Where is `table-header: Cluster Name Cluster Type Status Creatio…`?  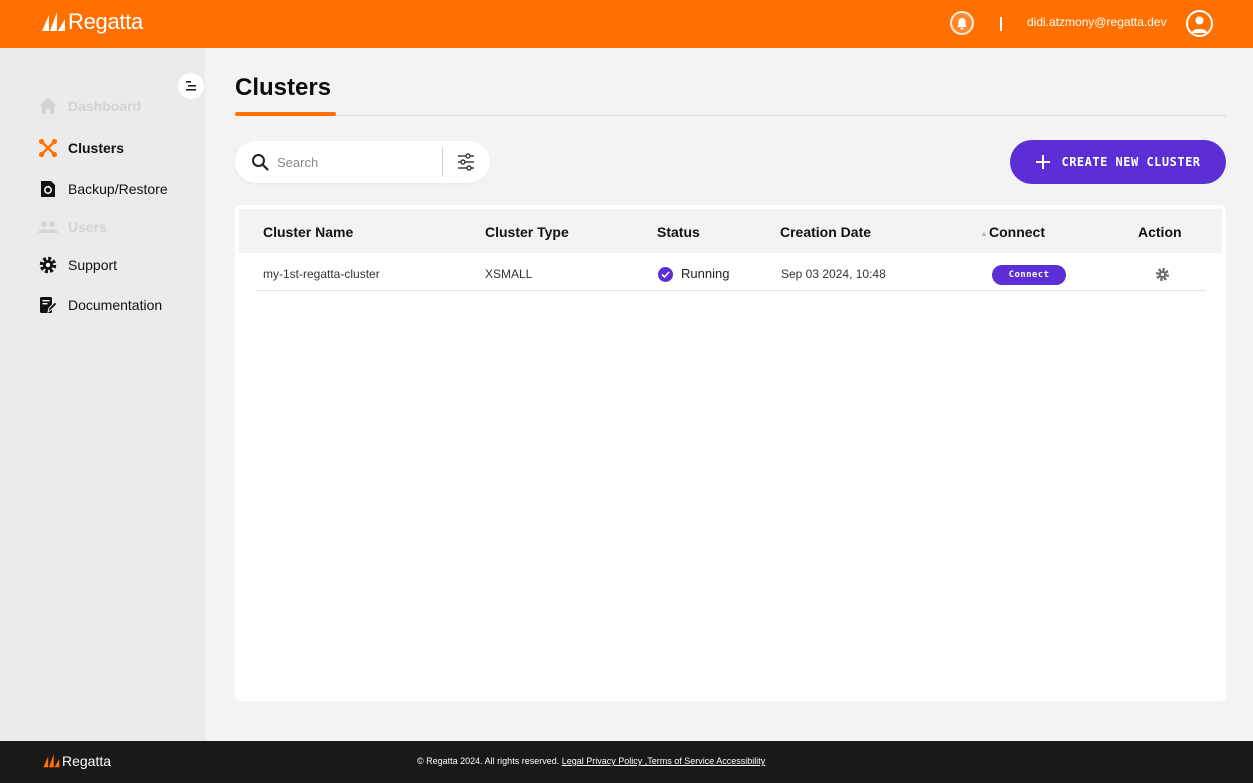
table-header: Cluster Name Cluster Type Status Creatio… is located at coordinates (730, 231).